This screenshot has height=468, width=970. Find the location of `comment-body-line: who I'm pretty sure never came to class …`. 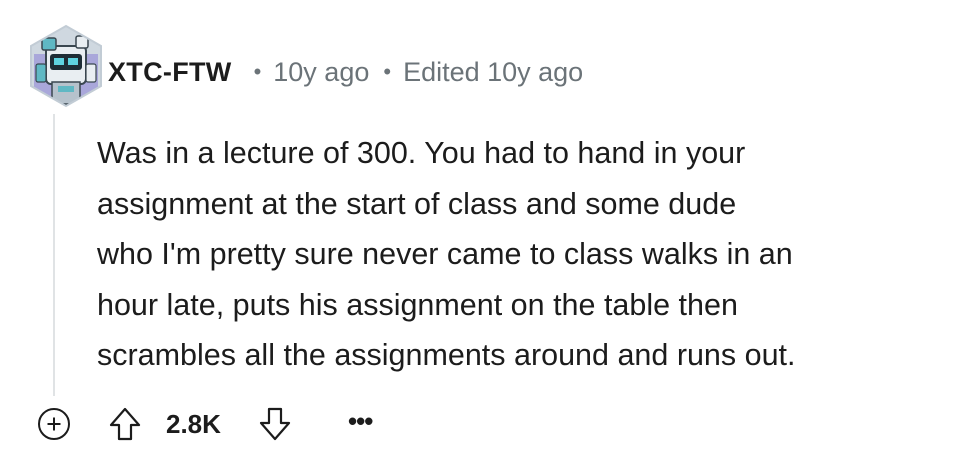

comment-body-line: who I'm pretty sure never came to class … is located at coordinates (445, 254).